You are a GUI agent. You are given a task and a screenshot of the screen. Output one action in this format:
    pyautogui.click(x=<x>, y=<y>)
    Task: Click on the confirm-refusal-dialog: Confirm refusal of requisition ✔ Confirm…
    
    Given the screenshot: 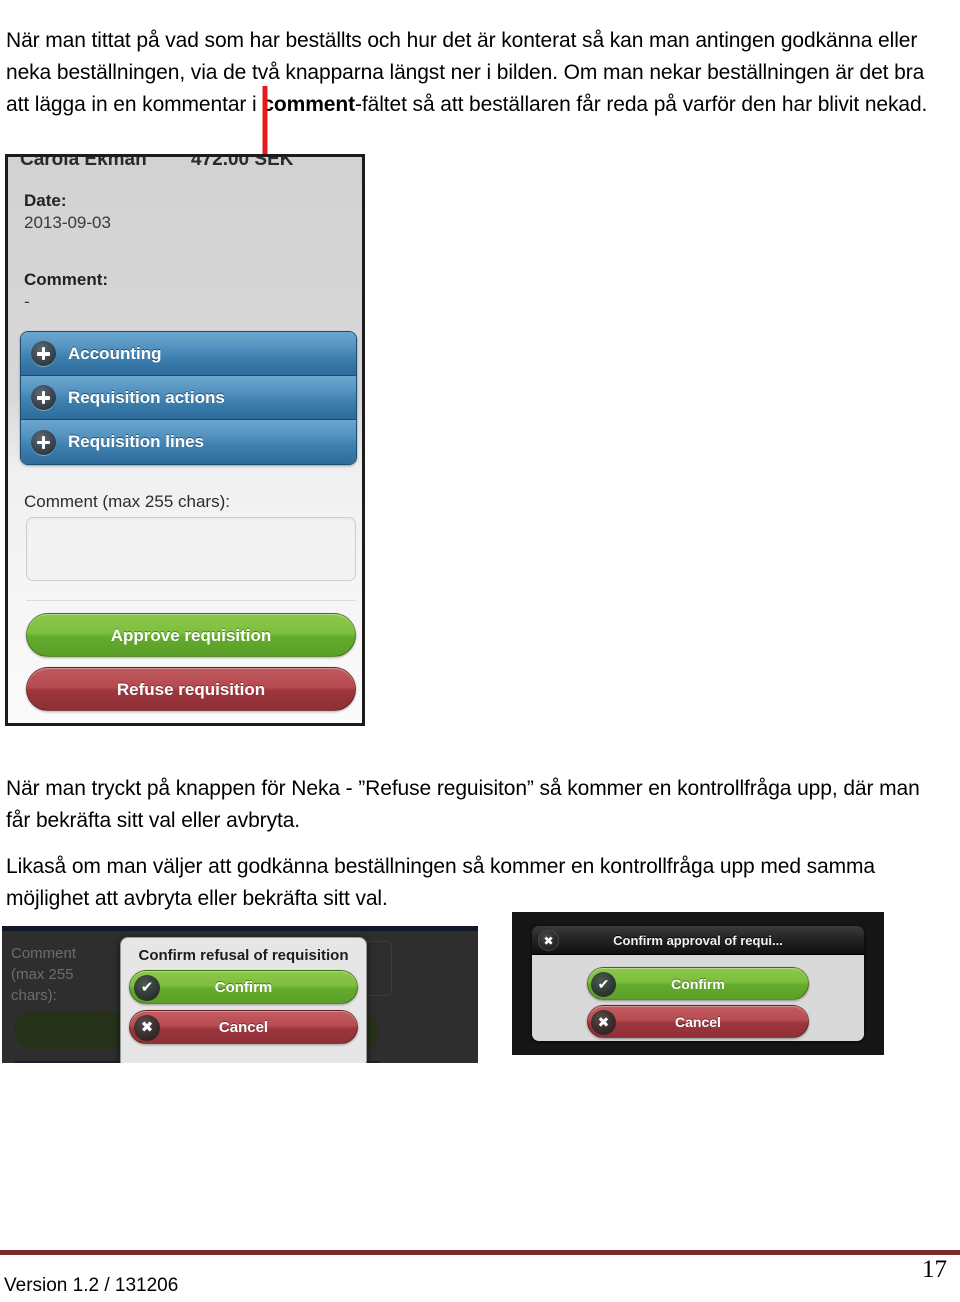 What is the action you would take?
    pyautogui.click(x=243, y=1000)
    